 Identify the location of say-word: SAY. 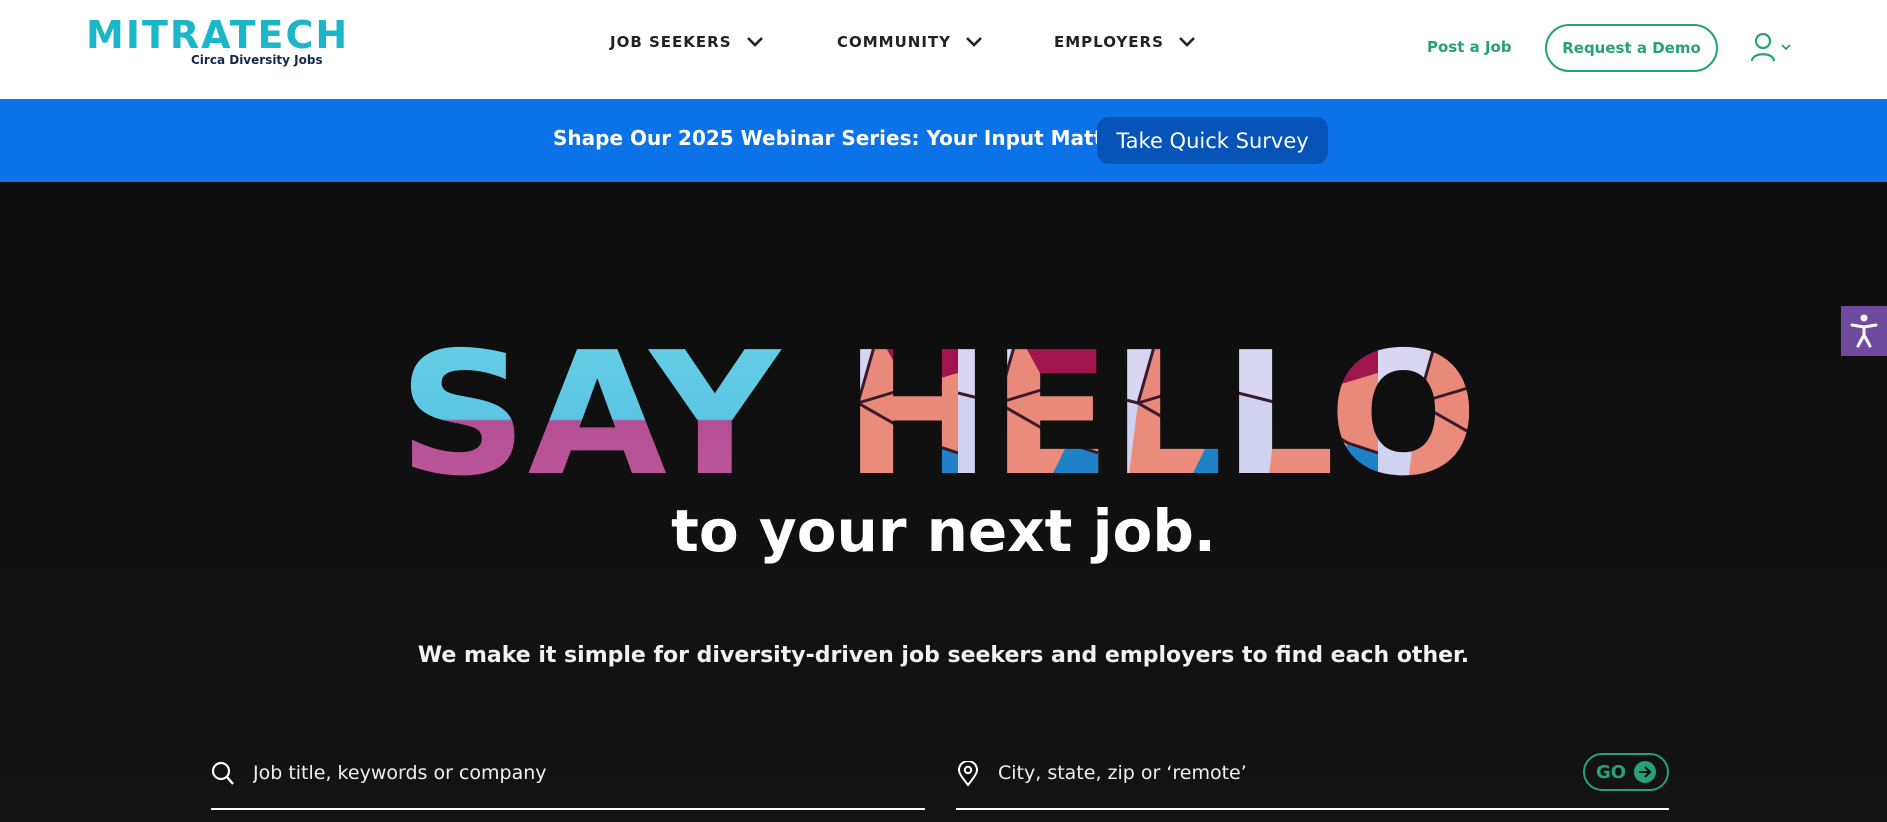
(590, 409).